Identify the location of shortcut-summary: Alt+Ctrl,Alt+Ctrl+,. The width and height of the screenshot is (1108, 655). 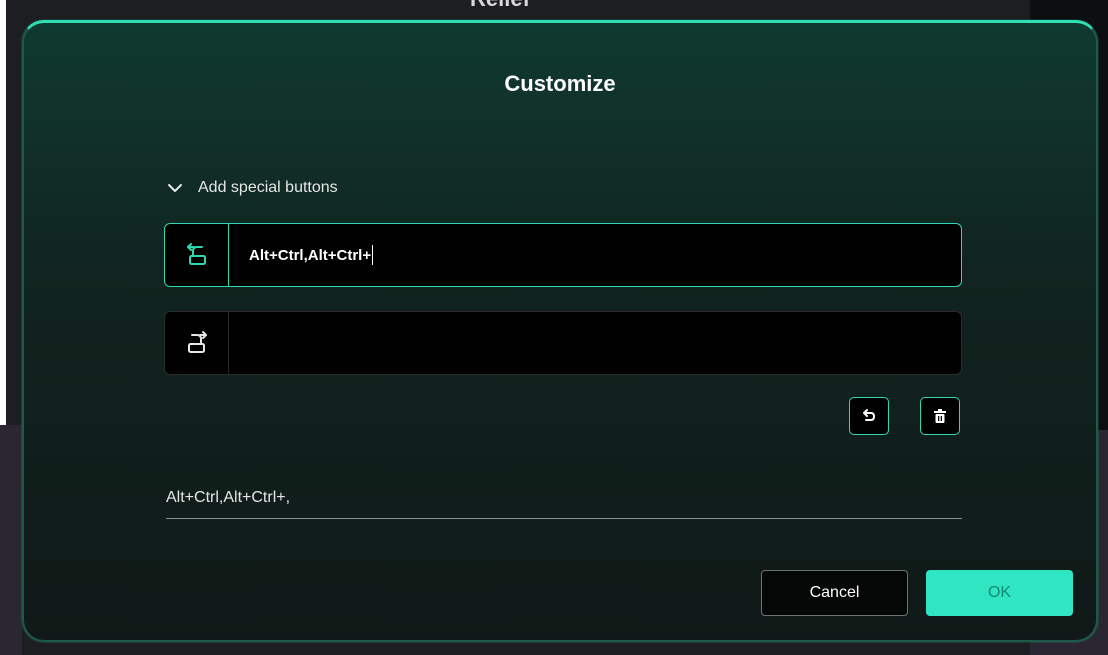
(564, 504).